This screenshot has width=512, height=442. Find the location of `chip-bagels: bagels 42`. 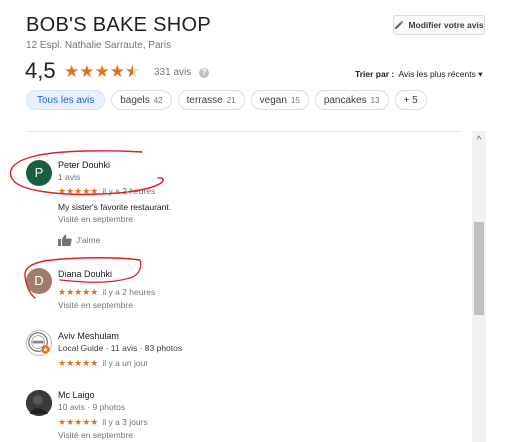

chip-bagels: bagels 42 is located at coordinates (141, 100).